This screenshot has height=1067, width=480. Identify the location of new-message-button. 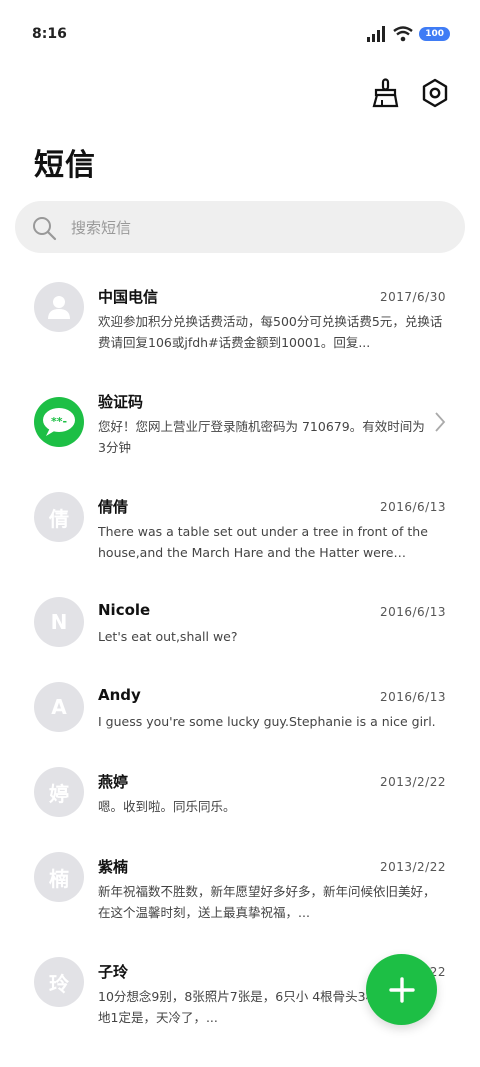
(401, 989).